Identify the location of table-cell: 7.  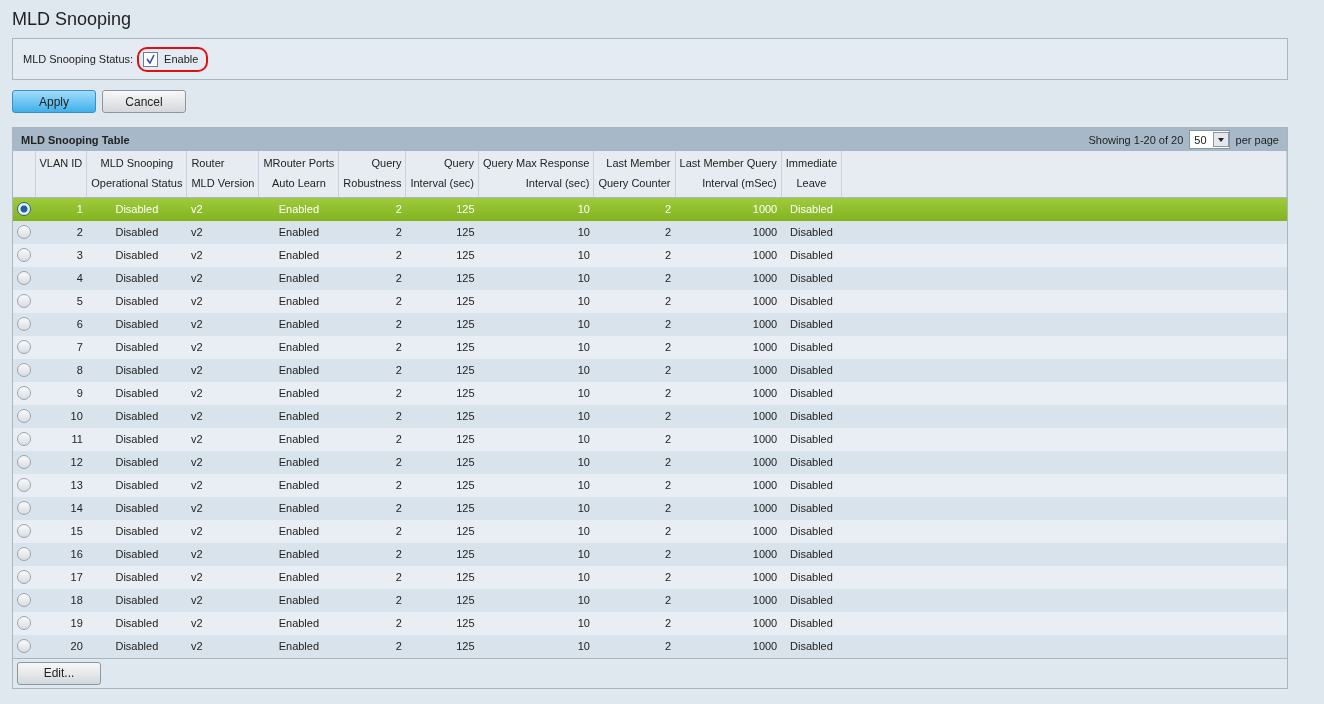
(61, 347).